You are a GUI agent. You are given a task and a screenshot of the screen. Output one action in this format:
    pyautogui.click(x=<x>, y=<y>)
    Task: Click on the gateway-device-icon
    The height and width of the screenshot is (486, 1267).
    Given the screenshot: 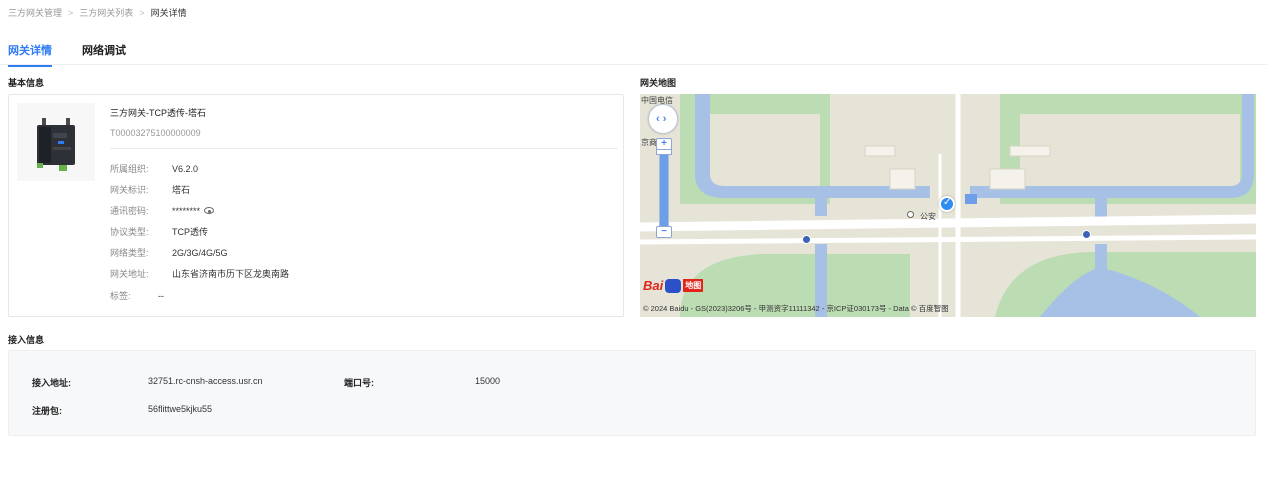 What is the action you would take?
    pyautogui.click(x=56, y=144)
    